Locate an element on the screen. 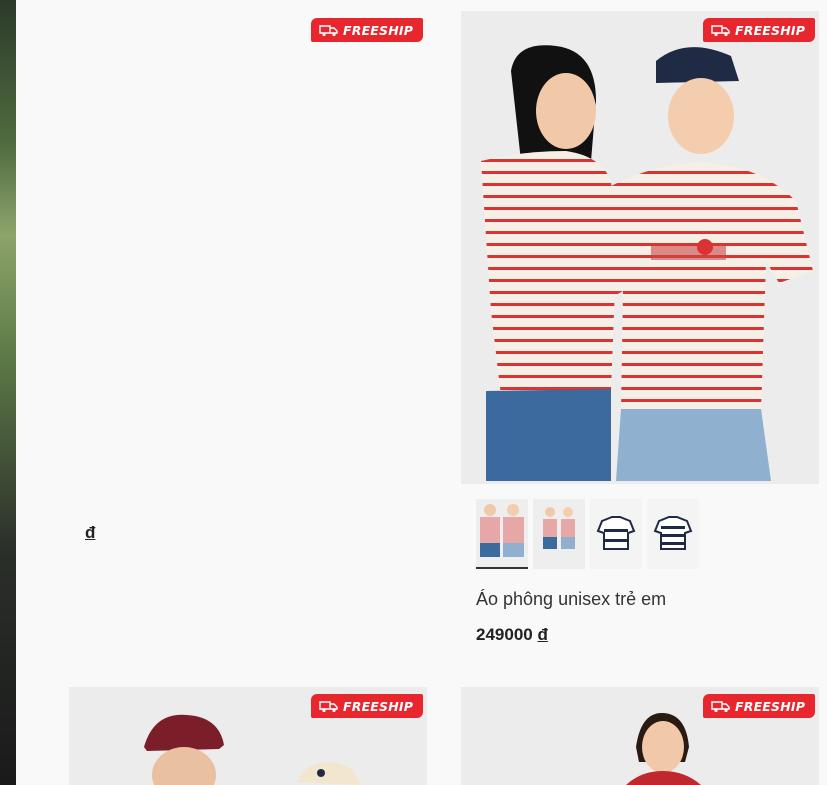 This screenshot has height=785, width=827. product-price: 249000 đ is located at coordinates (512, 635).